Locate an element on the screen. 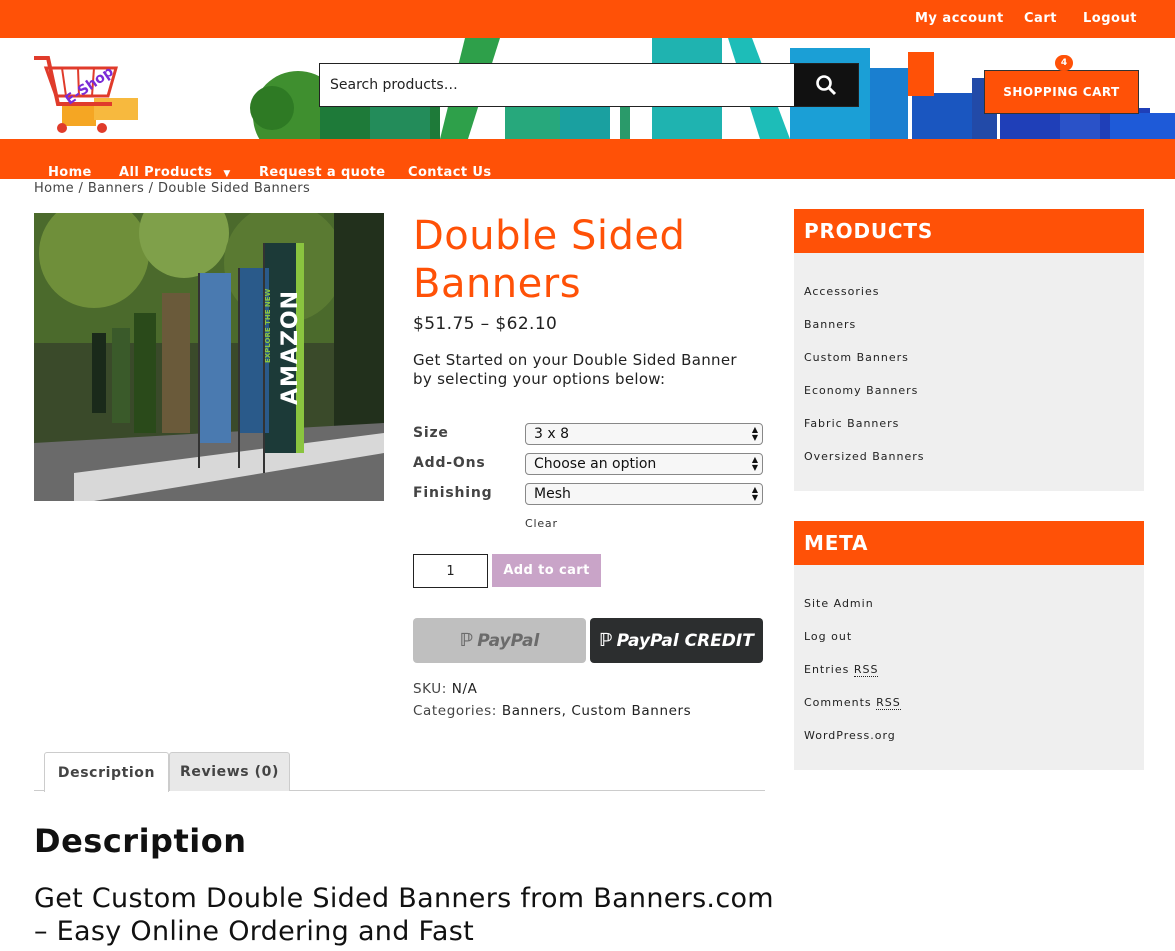 The width and height of the screenshot is (1175, 951). description-heading: Description is located at coordinates (140, 841).